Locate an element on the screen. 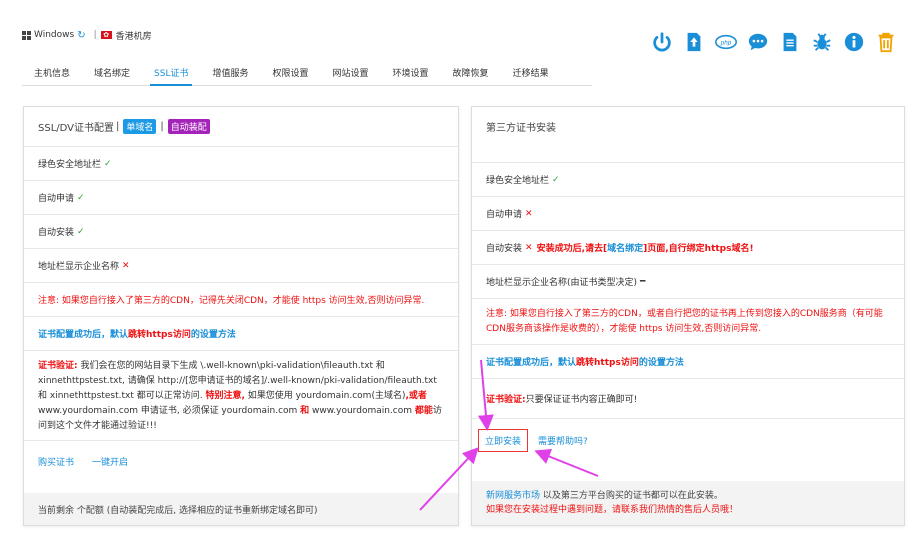 The image size is (907, 538). host-info-bar: Windows ↻ | ✿ 香港机房 is located at coordinates (87, 35).